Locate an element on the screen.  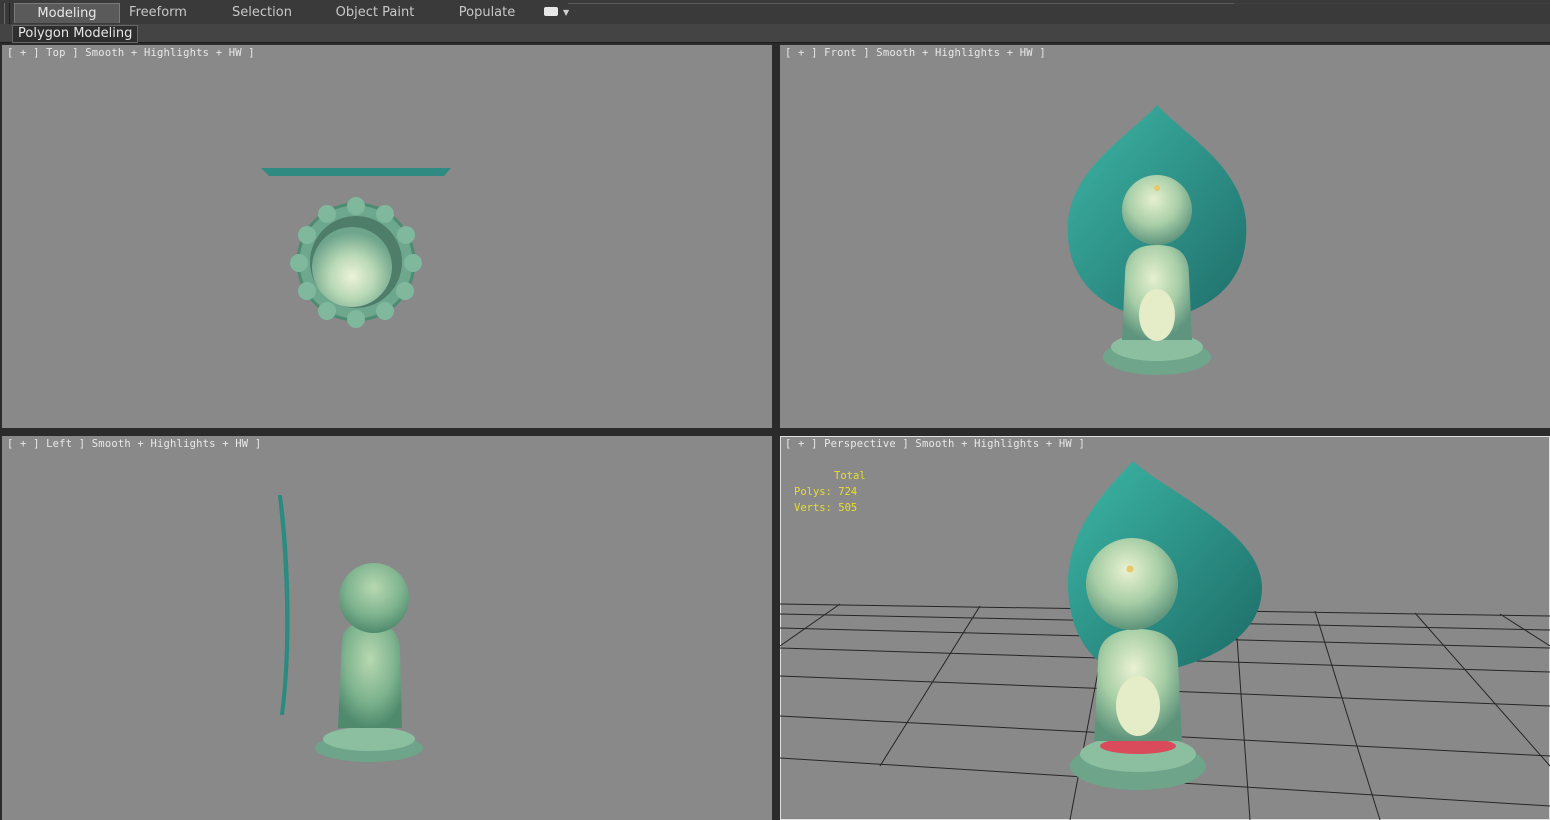
ribbon-panel-bar: Polygon Modeling is located at coordinates (775, 33).